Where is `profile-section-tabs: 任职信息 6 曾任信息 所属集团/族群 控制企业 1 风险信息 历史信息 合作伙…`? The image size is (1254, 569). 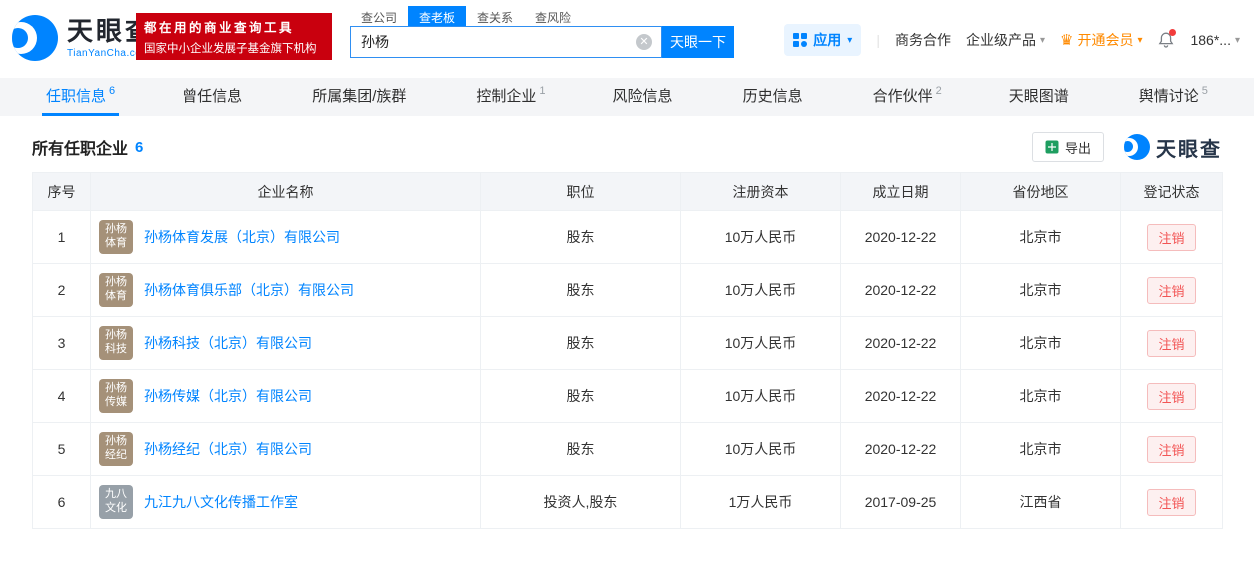 profile-section-tabs: 任职信息 6 曾任信息 所属集团/族群 控制企业 1 风险信息 历史信息 合作伙… is located at coordinates (627, 97).